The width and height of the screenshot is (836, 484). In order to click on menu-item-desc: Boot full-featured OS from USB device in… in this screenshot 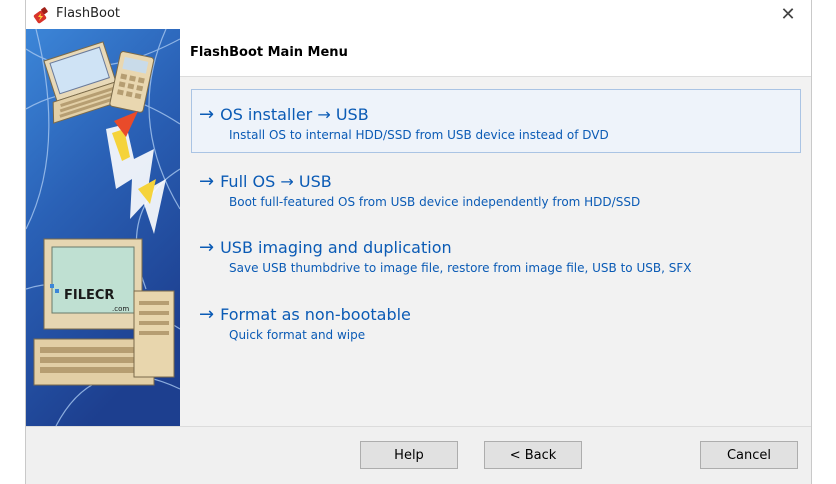, I will do `click(435, 202)`.